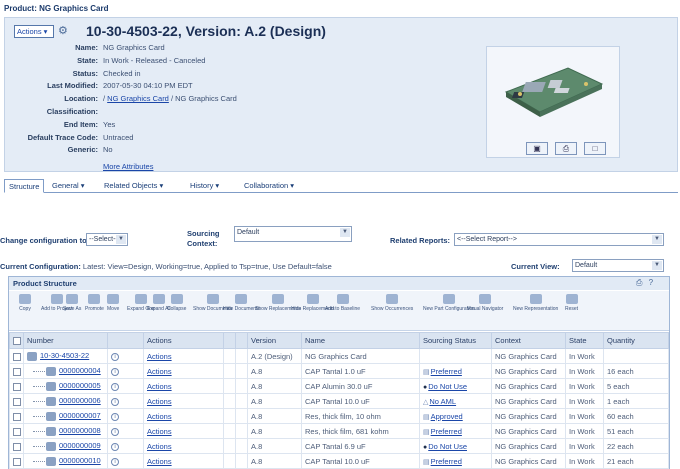 The width and height of the screenshot is (680, 469). I want to click on expand-all-icon, so click(158, 299).